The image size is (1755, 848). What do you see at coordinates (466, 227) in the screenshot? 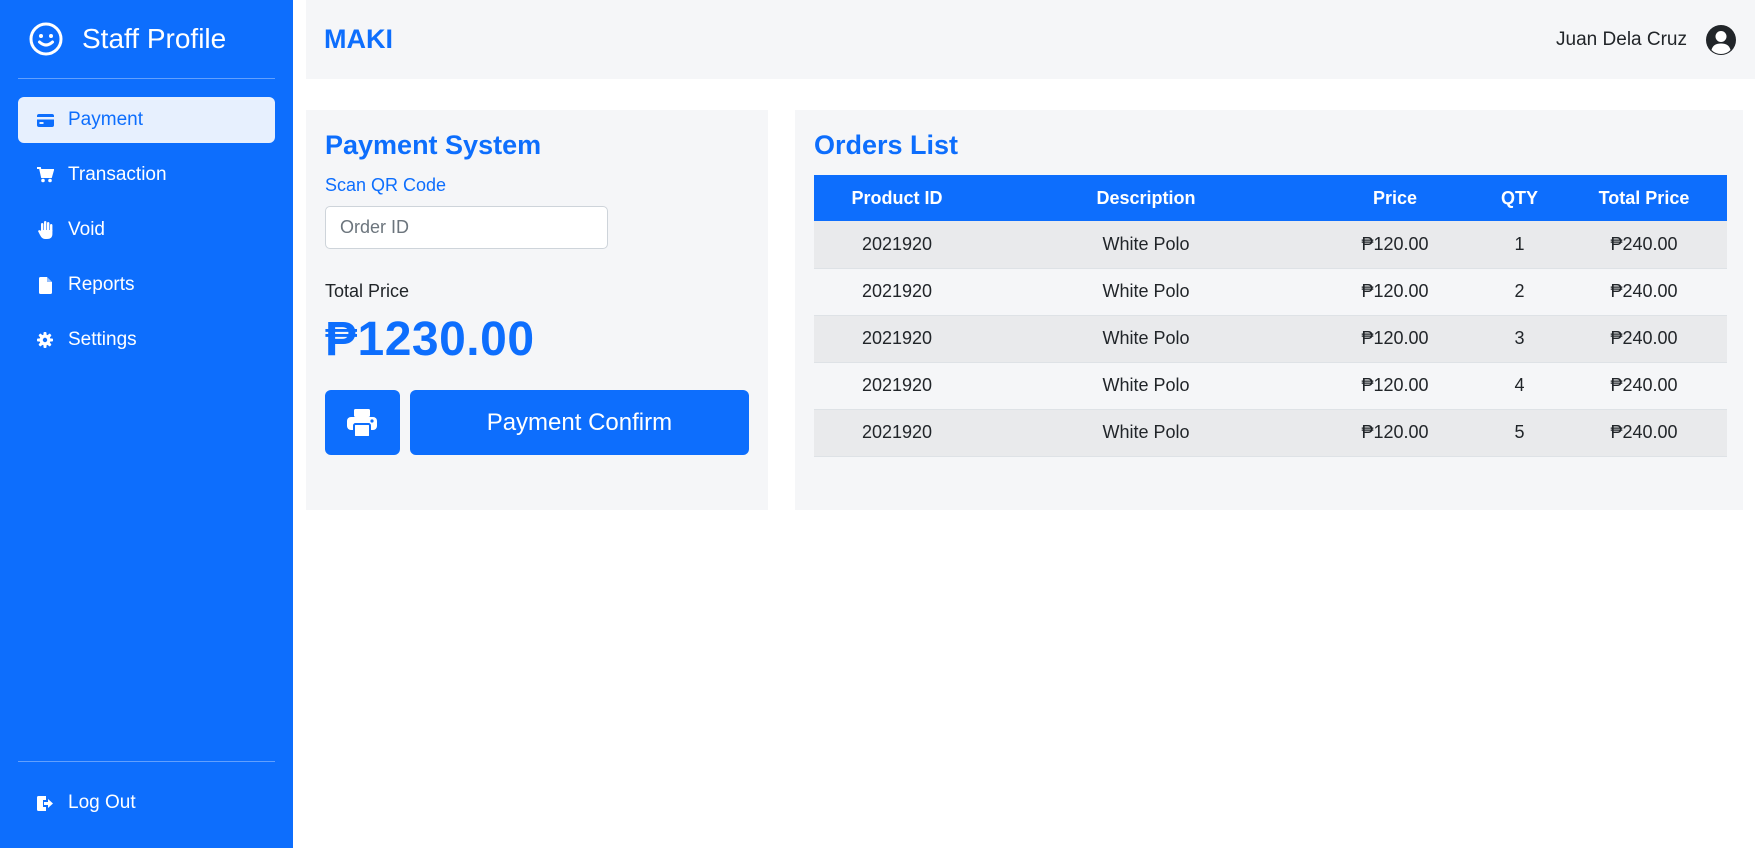
I see `order-id-input` at bounding box center [466, 227].